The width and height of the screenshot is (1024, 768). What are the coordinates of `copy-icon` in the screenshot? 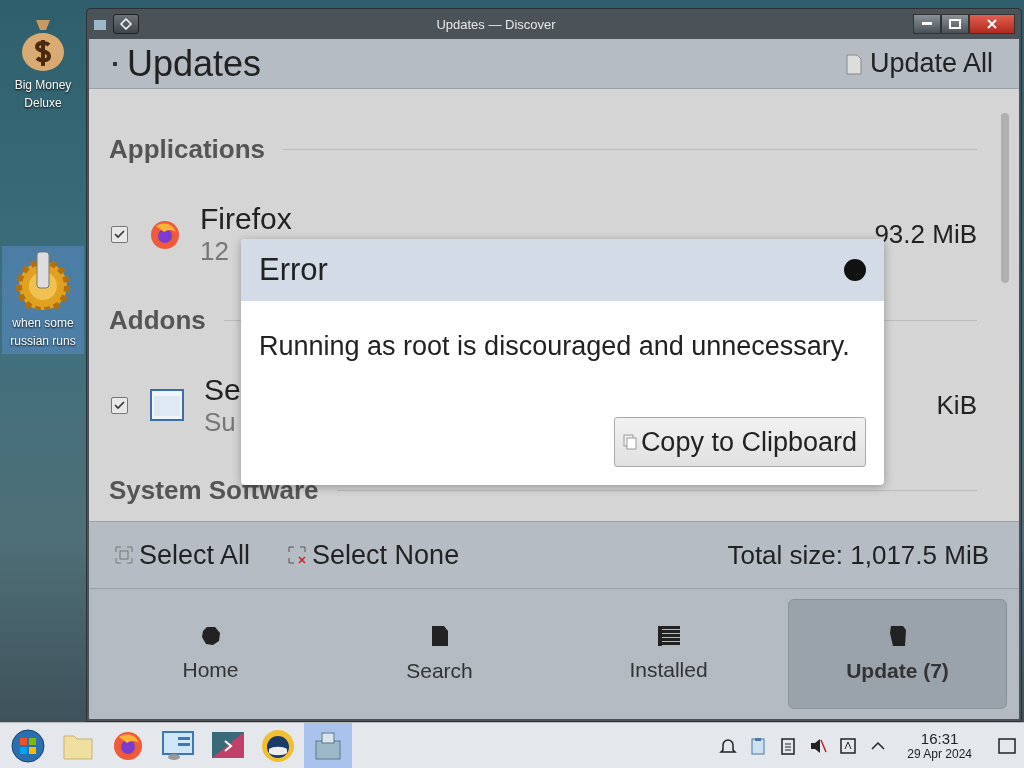 It's located at (629, 442).